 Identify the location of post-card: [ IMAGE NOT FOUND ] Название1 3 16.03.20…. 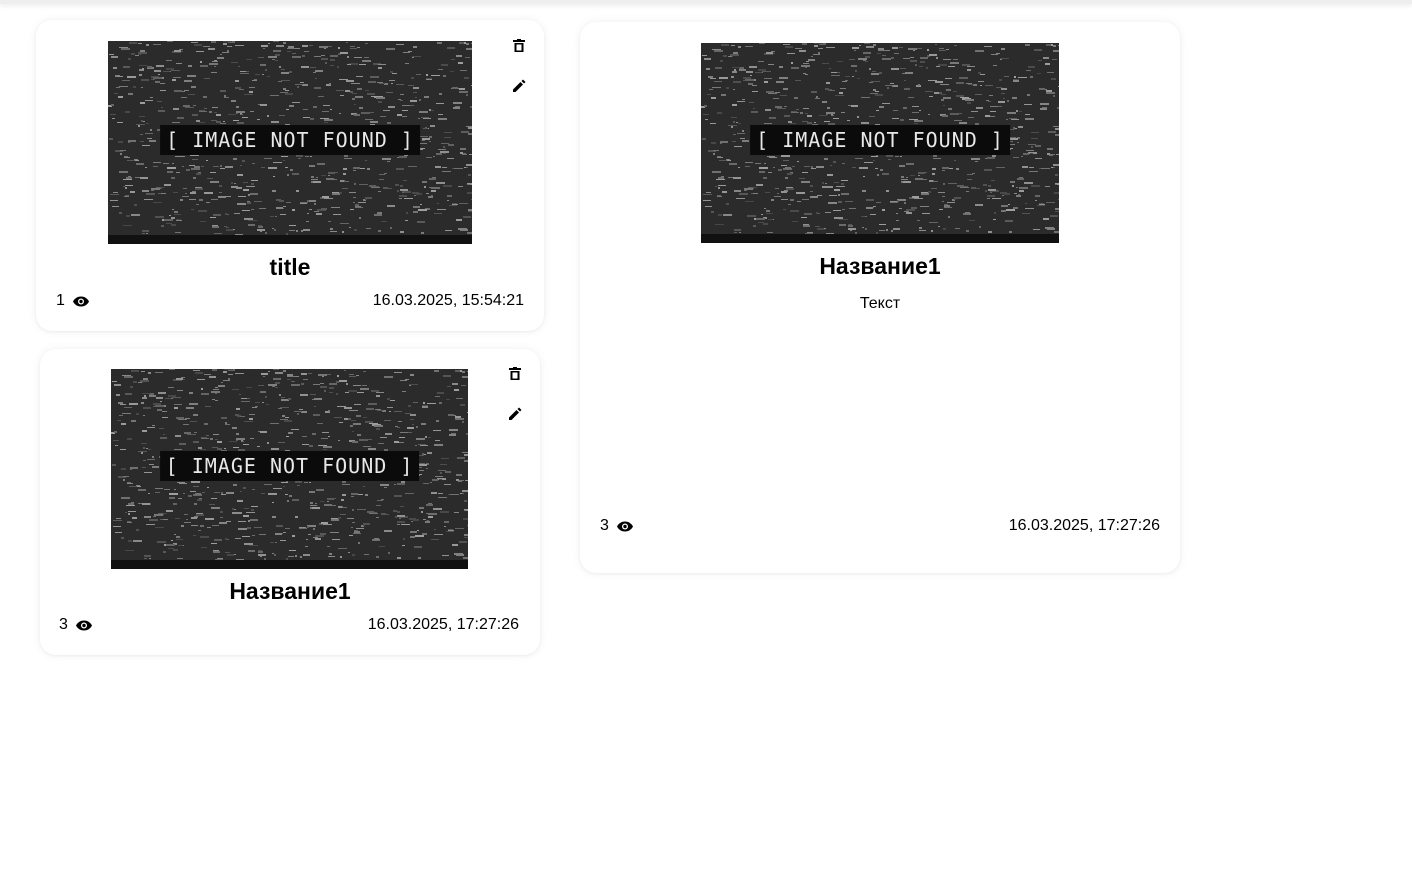
(290, 502).